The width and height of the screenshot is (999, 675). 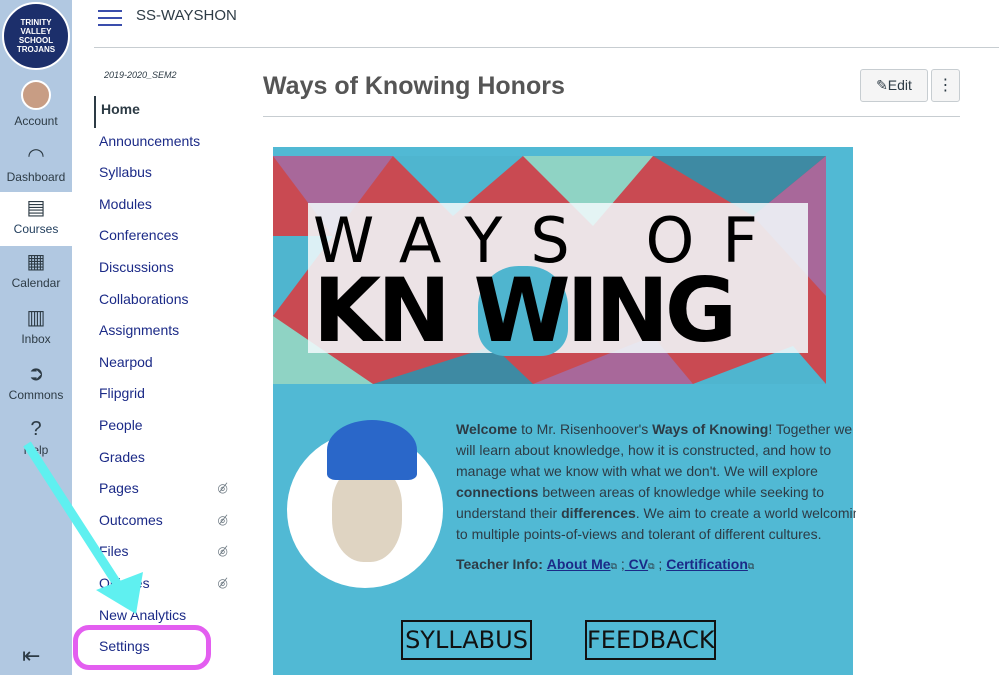 What do you see at coordinates (122, 393) in the screenshot?
I see `nav-label: Flipgrid` at bounding box center [122, 393].